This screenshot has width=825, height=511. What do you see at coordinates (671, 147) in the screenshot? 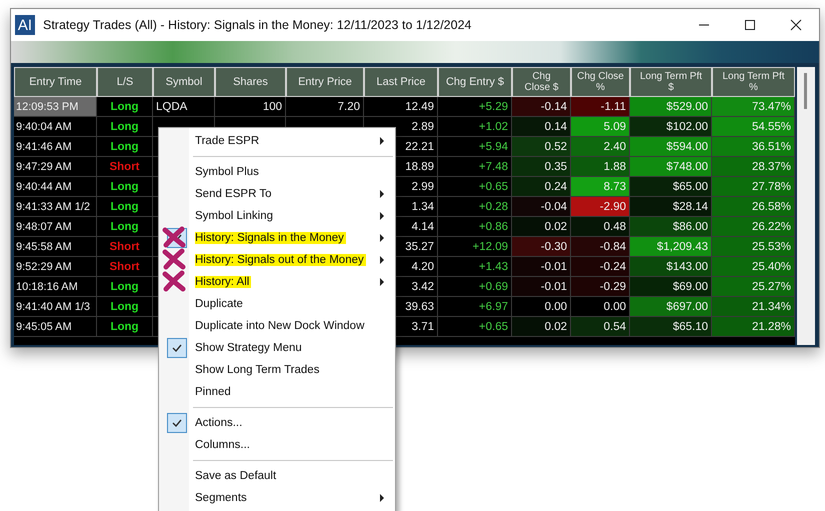
I see `table-cell: $594.00` at bounding box center [671, 147].